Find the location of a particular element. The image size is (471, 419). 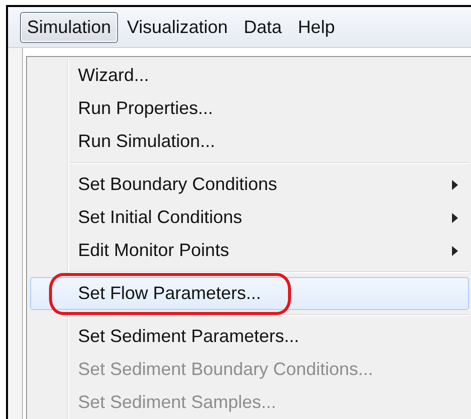

menu-bar-item: Simulation is located at coordinates (69, 27).